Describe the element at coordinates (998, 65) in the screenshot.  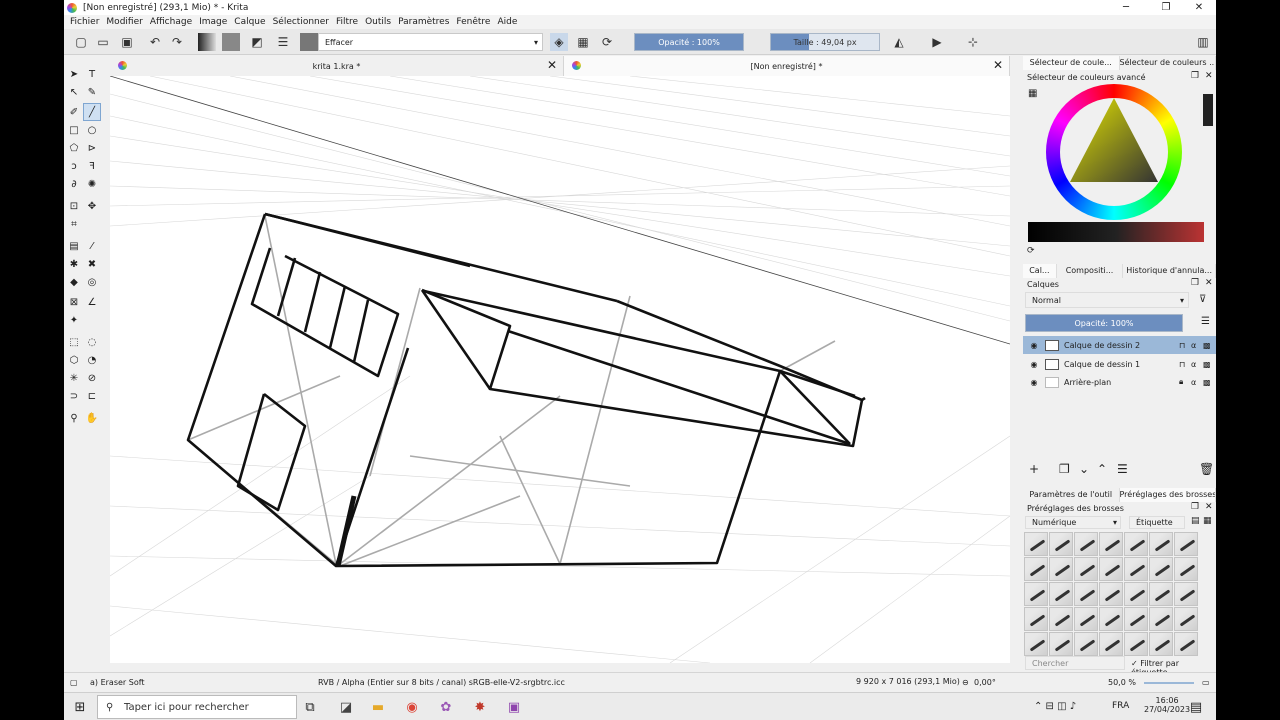
I see `close-tab-icon: ✕` at that location.